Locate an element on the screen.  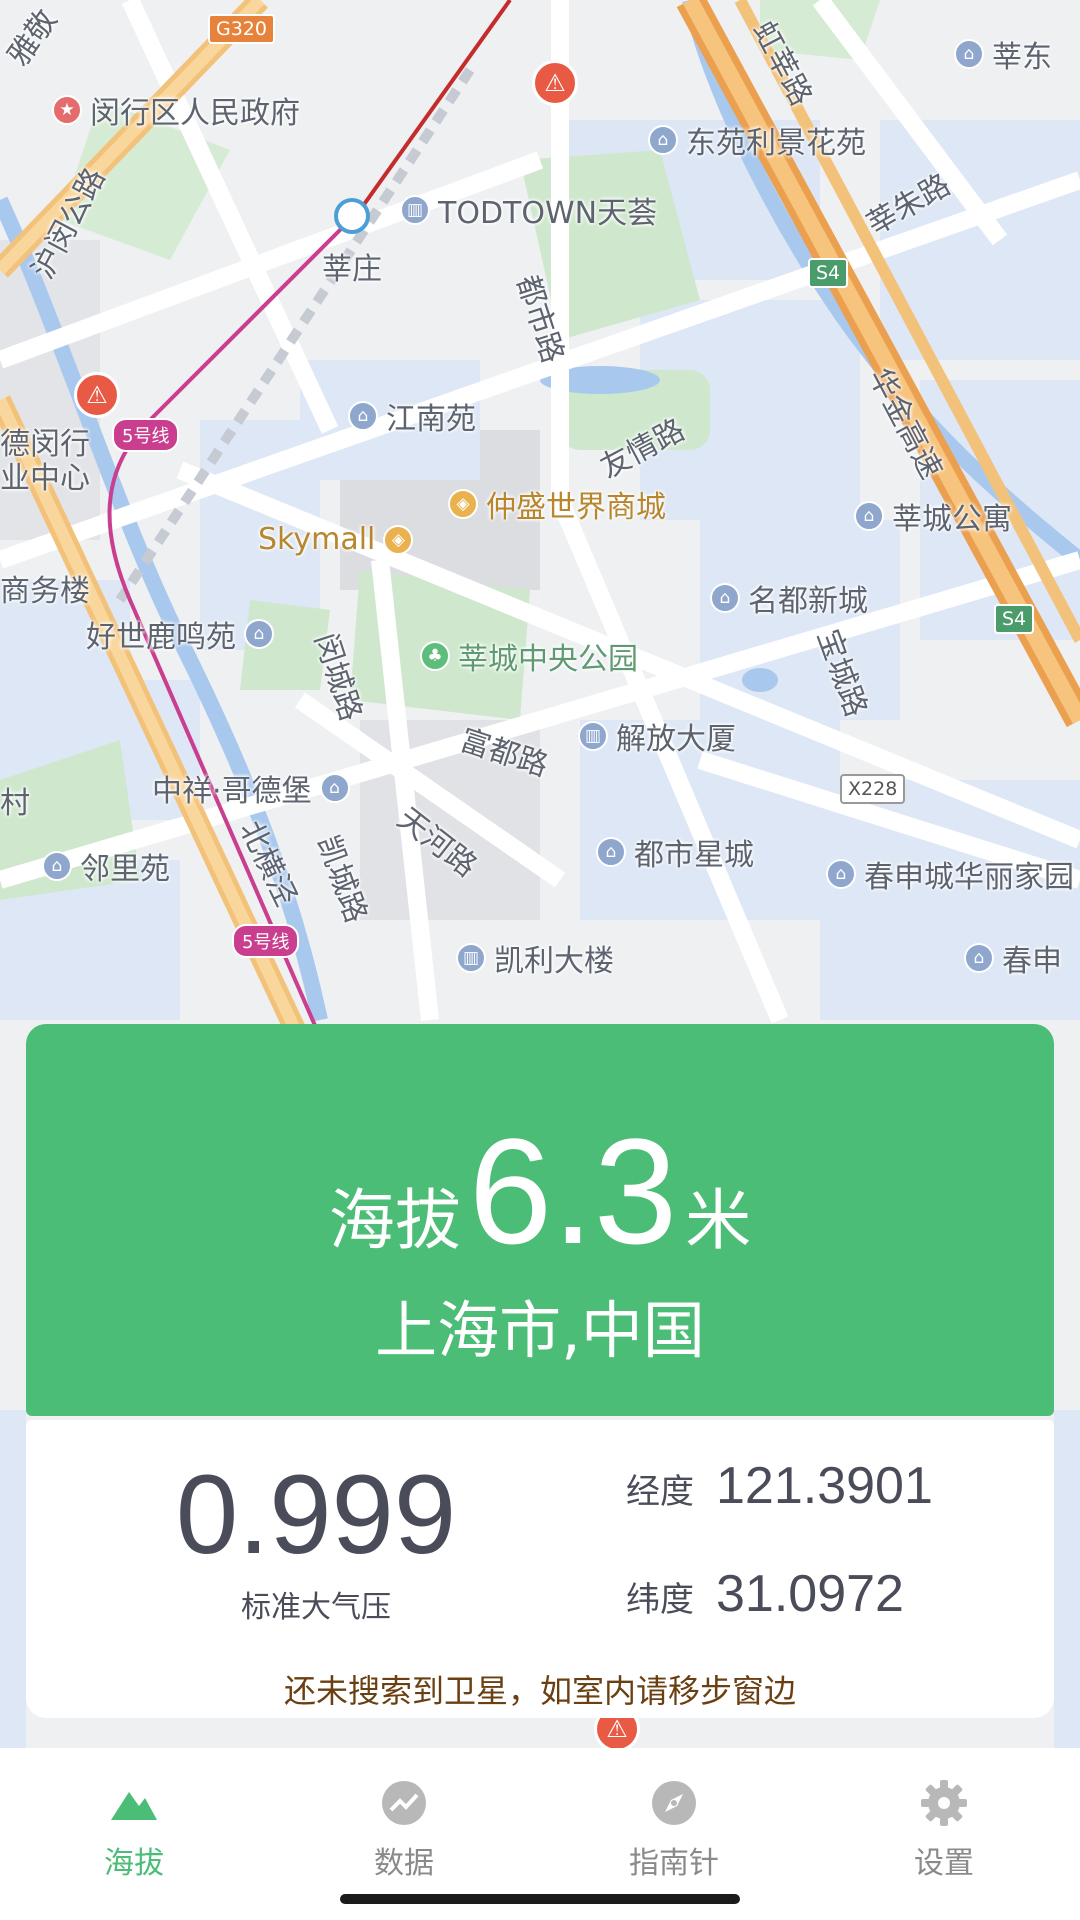
tab-settings-label: 设置 is located at coordinates (944, 1863).